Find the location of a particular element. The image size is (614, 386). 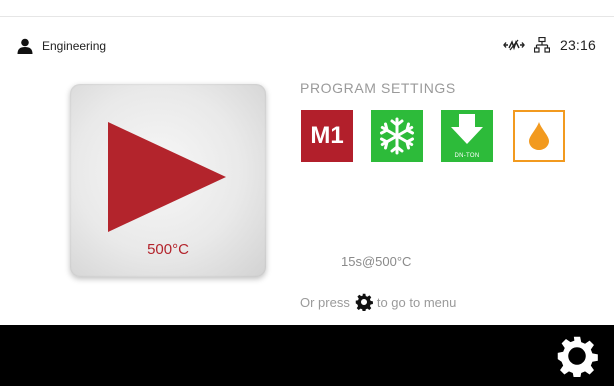

user-name: Engineering is located at coordinates (74, 46).